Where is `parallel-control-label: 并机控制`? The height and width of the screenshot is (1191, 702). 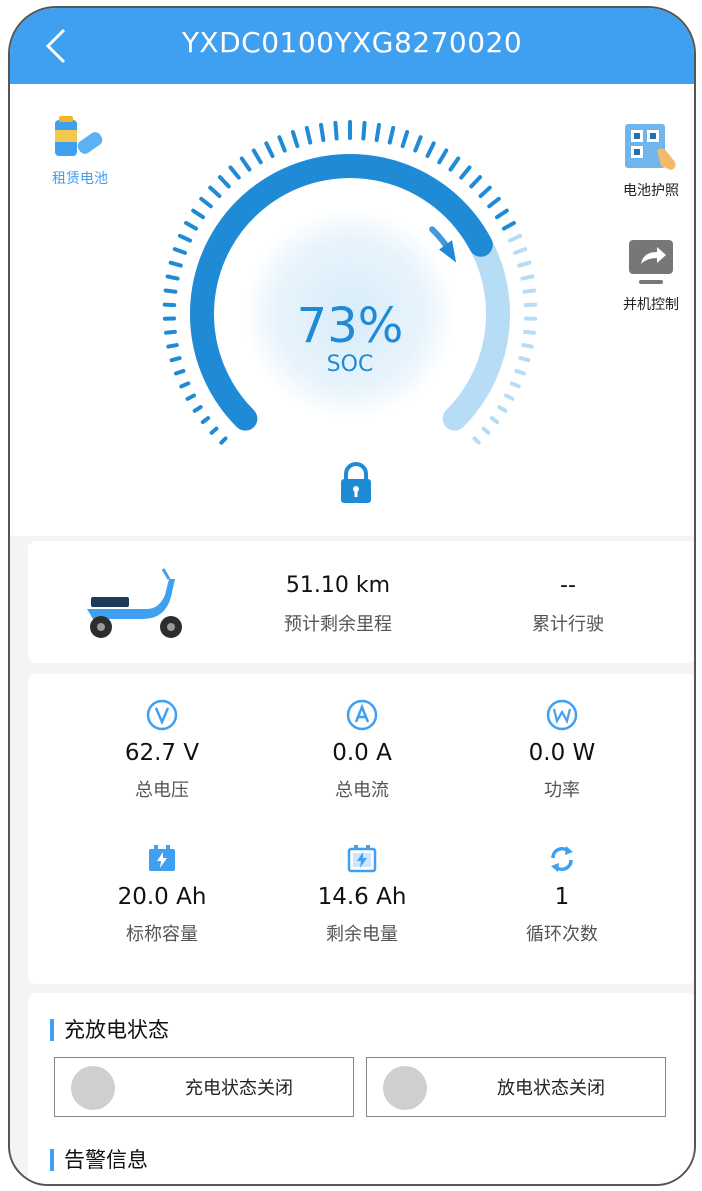
parallel-control-label: 并机控制 is located at coordinates (651, 305).